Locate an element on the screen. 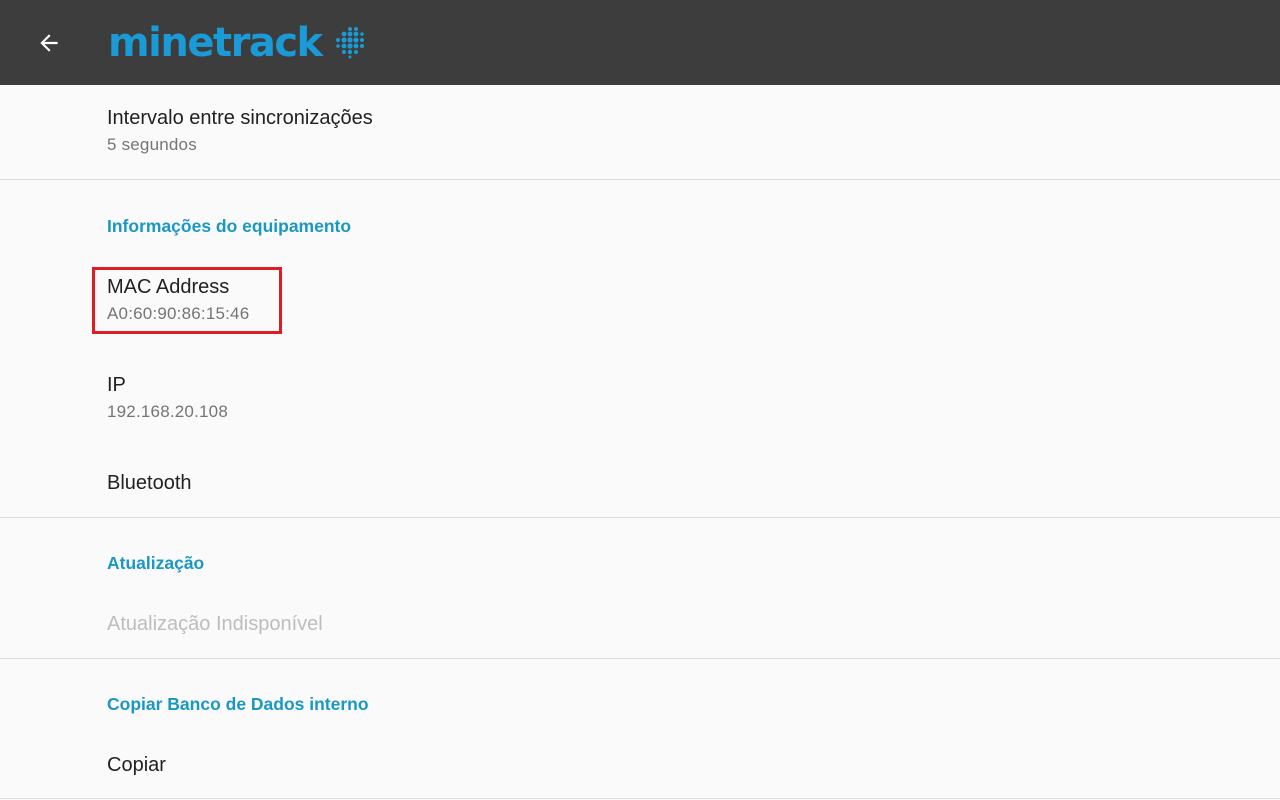  bluetooth-title: Bluetooth is located at coordinates (149, 483).